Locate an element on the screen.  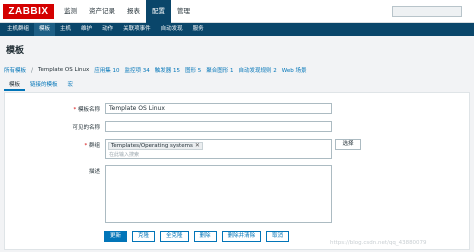
tab-template: 模板 is located at coordinates (15, 85).